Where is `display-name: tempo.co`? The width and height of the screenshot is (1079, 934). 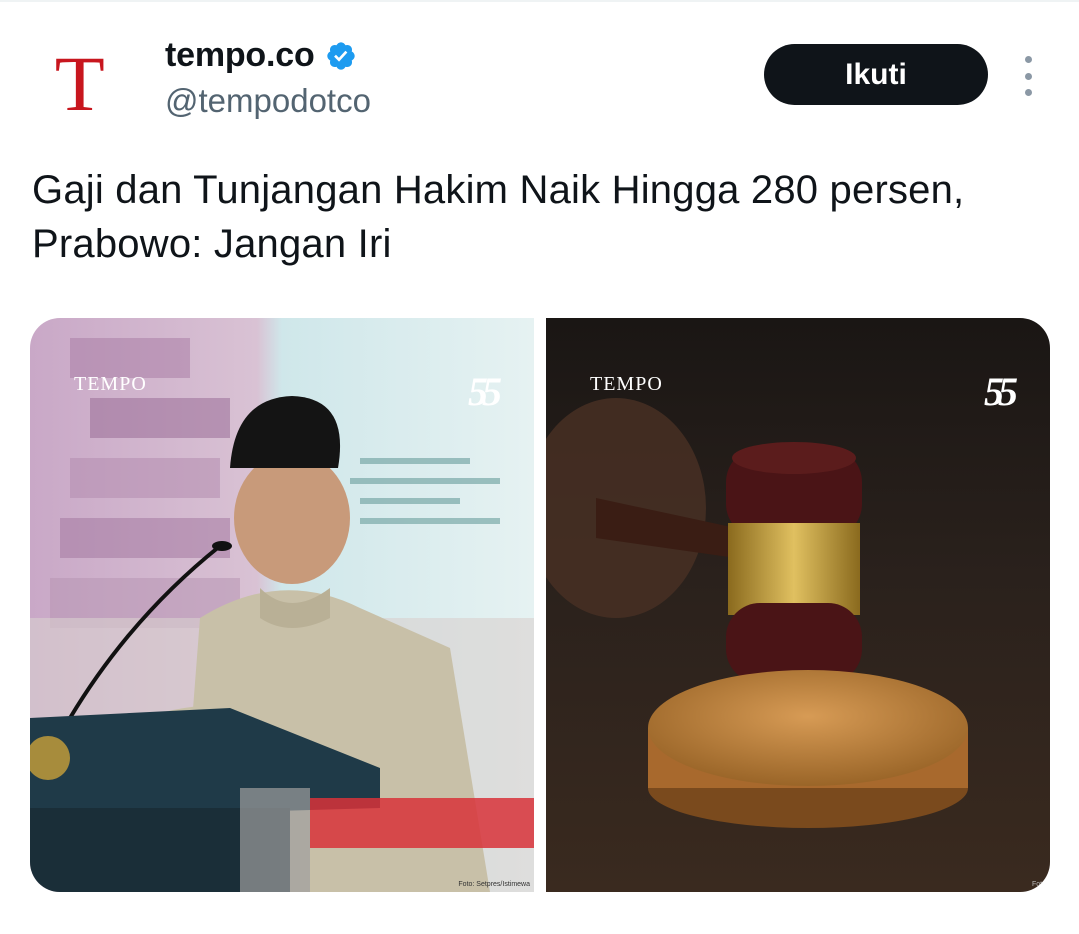
display-name: tempo.co is located at coordinates (240, 55).